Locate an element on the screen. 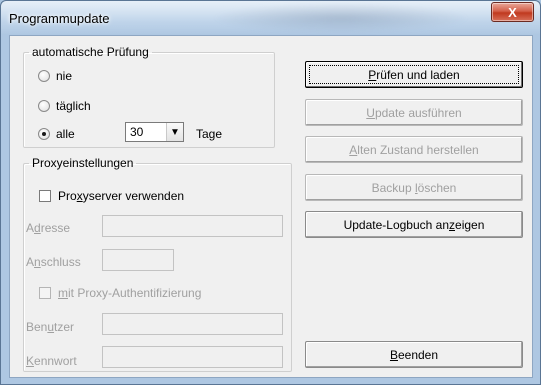 The width and height of the screenshot is (541, 385). delete-backup-button: Backup löschen is located at coordinates (414, 187).